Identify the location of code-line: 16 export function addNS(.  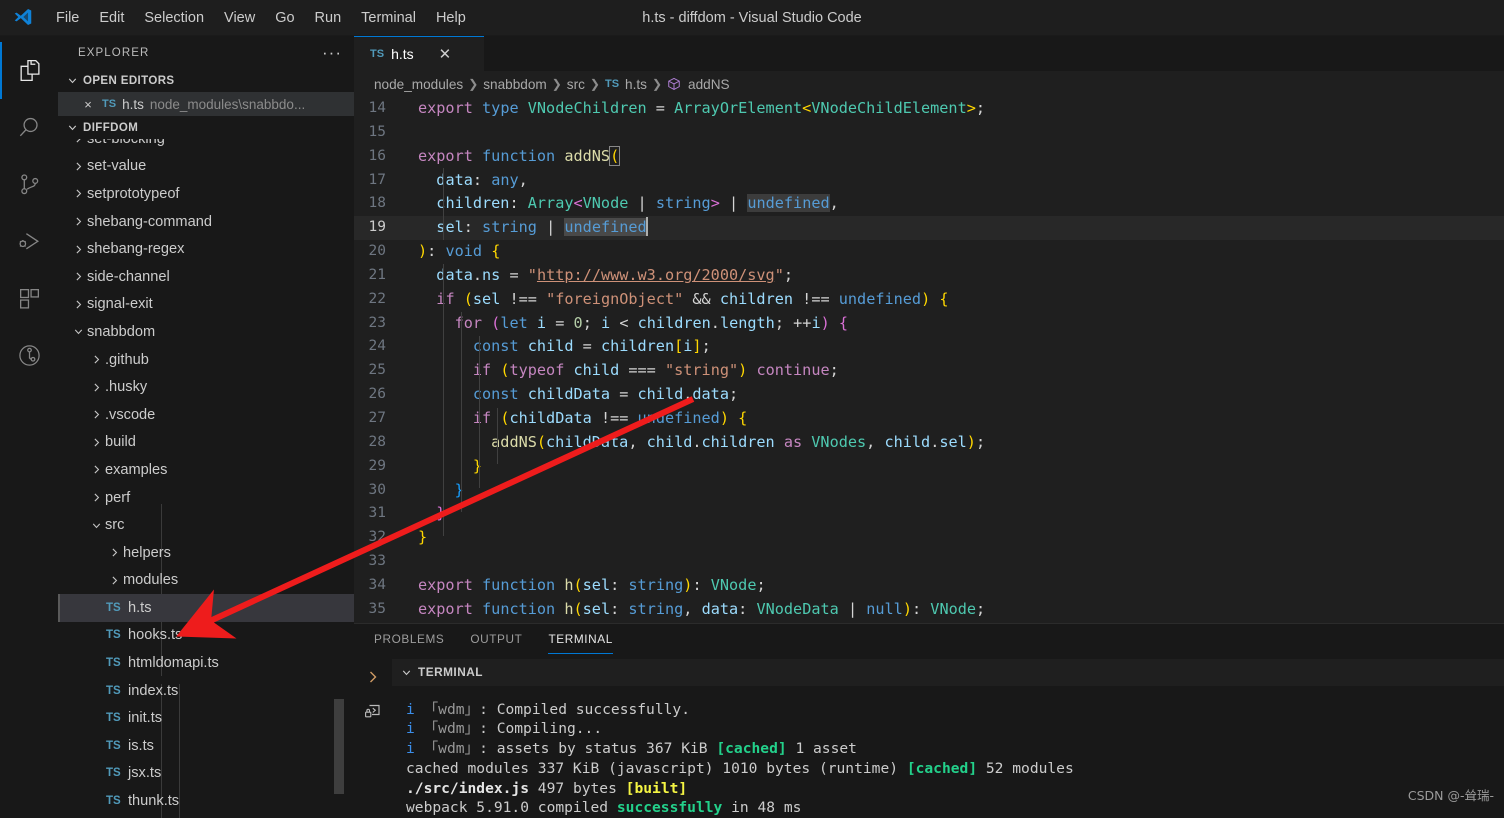
(929, 157).